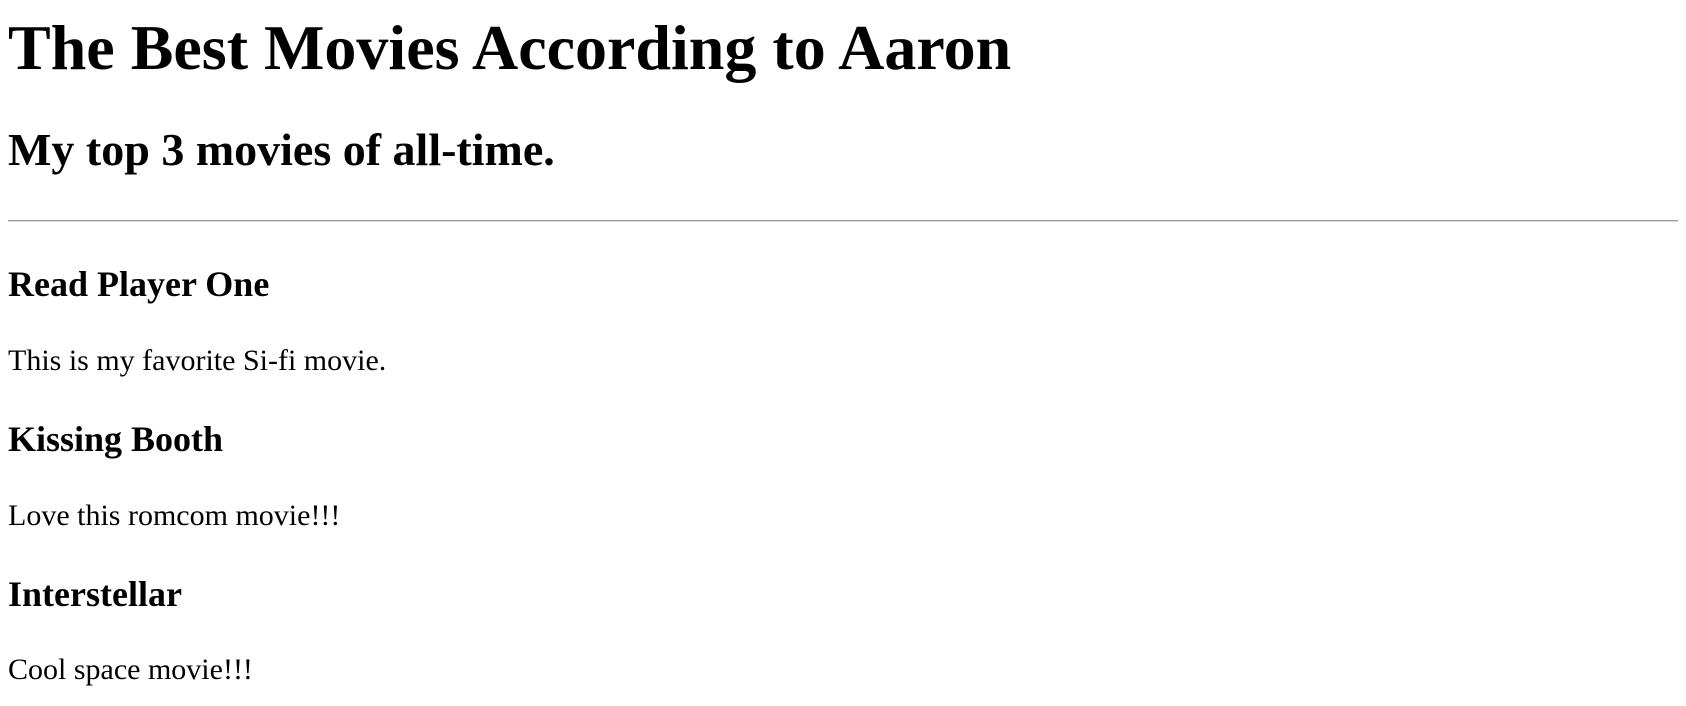 This screenshot has height=706, width=1686. What do you see at coordinates (510, 47) in the screenshot?
I see `page-title: The Best Movies According to Aaron` at bounding box center [510, 47].